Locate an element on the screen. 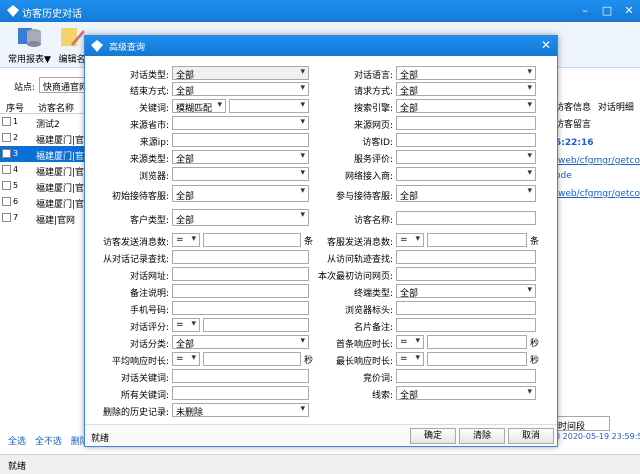  dialog-lang-select: 全部 is located at coordinates (466, 73).